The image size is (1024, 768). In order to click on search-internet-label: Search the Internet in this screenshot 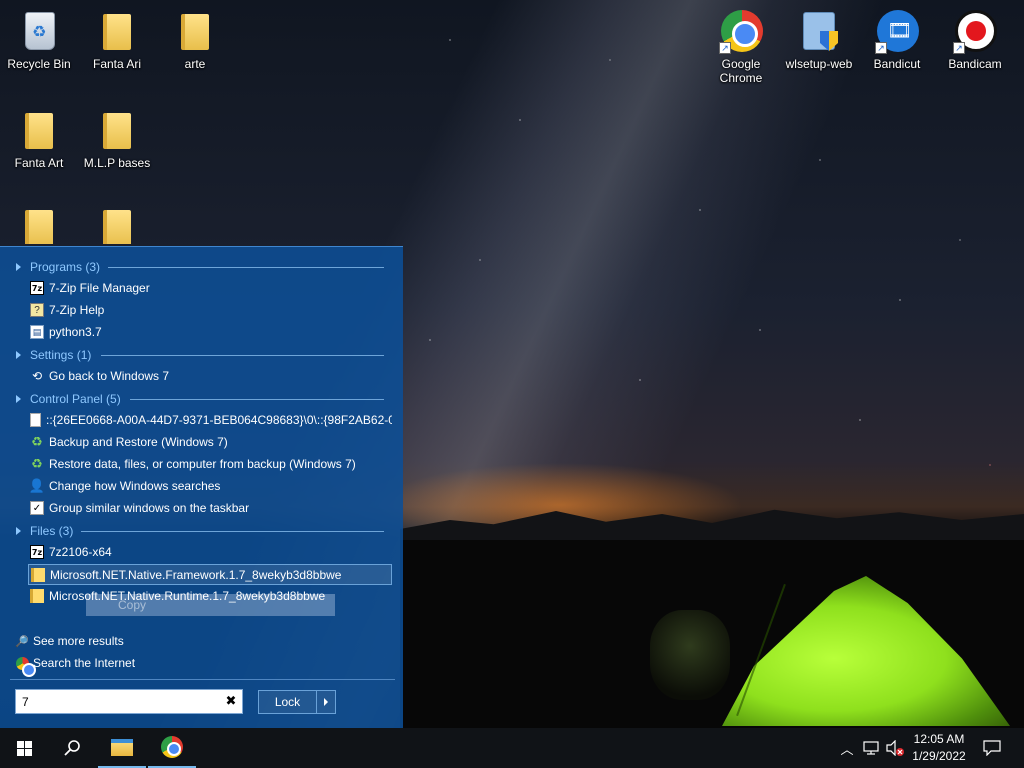, I will do `click(84, 663)`.